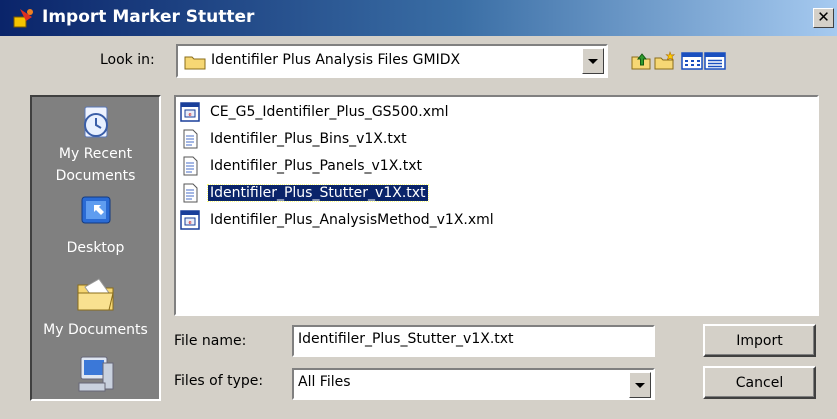 The width and height of the screenshot is (837, 419). I want to click on file-name: CE_G5_Identifiler_Plus_GS500.xml, so click(329, 112).